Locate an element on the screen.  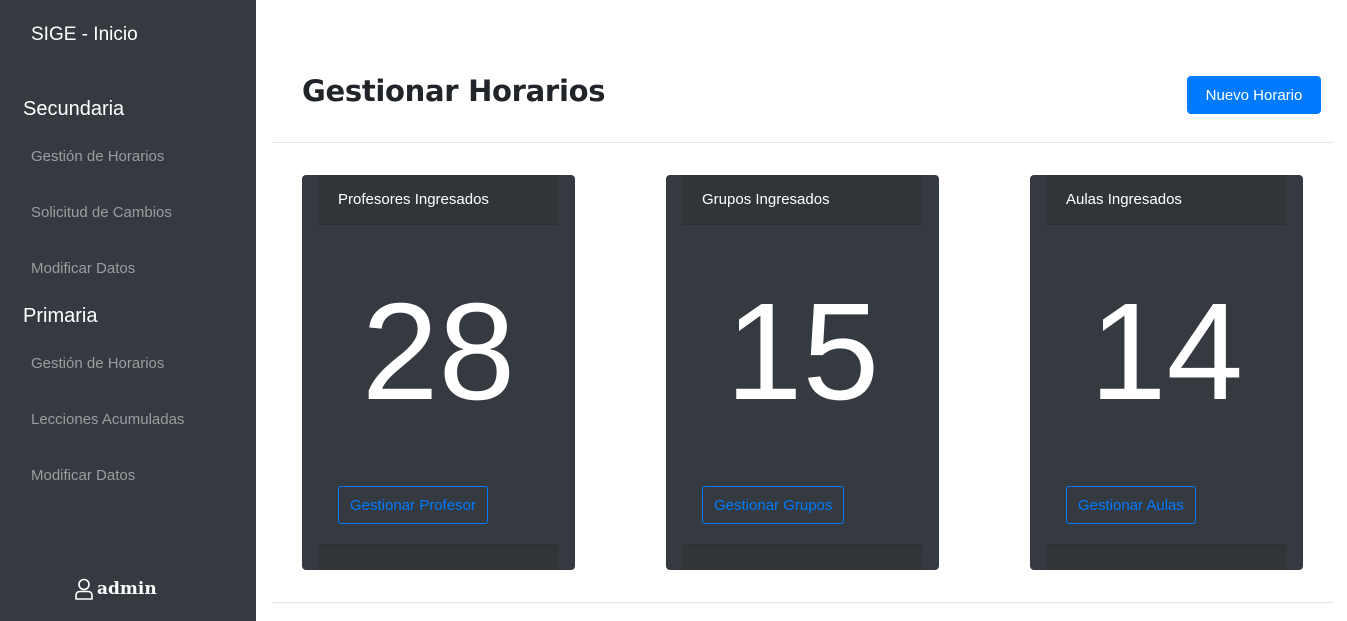
manage-classrooms-button: Gestionar Aulas is located at coordinates (1131, 505).